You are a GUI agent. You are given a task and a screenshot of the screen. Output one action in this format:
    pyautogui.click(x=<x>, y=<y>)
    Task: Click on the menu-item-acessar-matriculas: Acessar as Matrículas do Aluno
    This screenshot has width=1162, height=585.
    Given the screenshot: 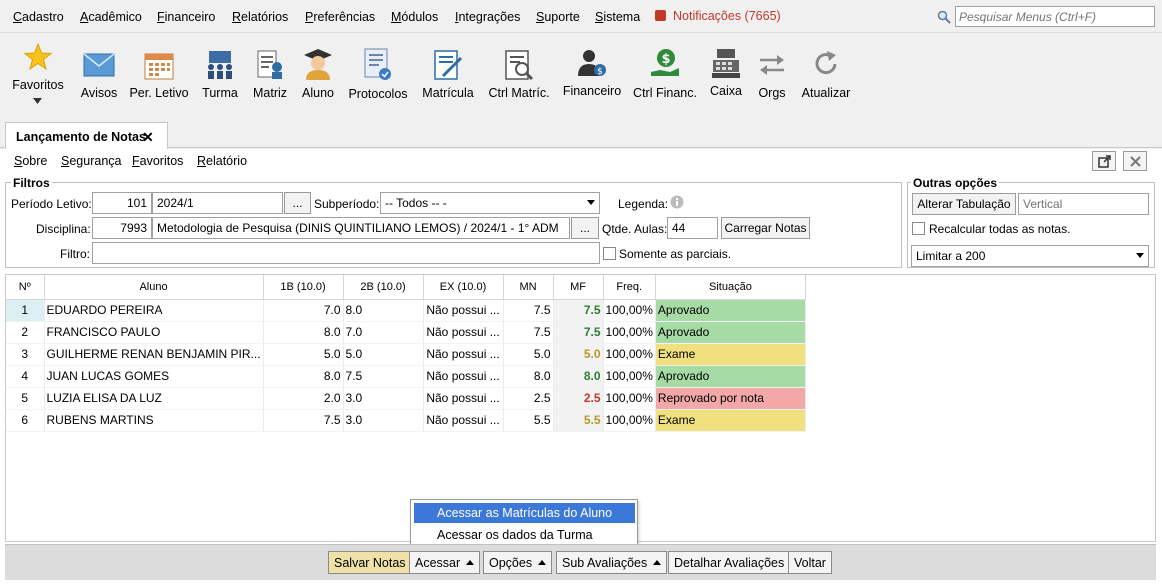 What is the action you would take?
    pyautogui.click(x=524, y=513)
    